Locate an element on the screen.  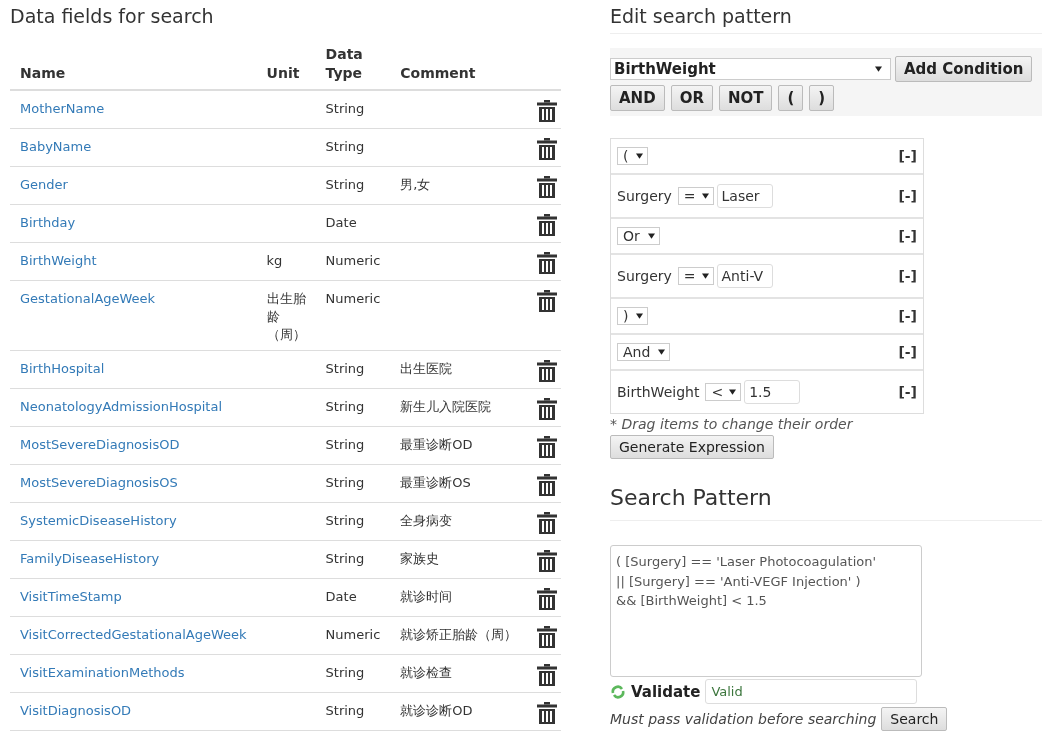
table-cell: 就诊矫正胎龄（周） is located at coordinates (459, 635).